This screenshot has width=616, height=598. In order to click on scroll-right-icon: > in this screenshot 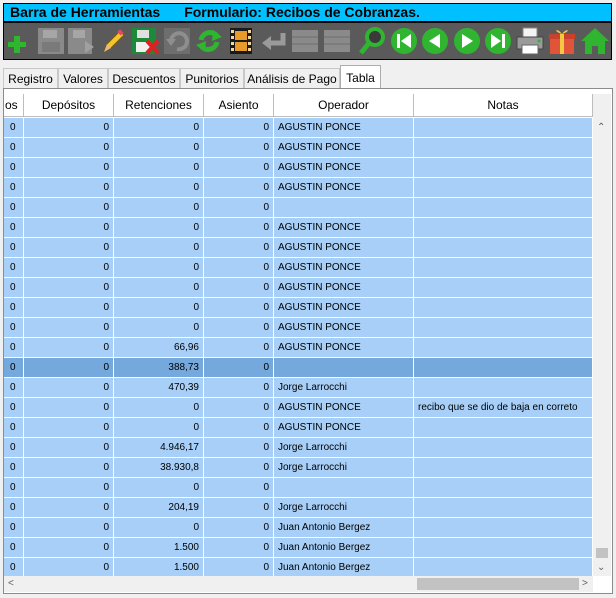, I will do `click(585, 584)`.